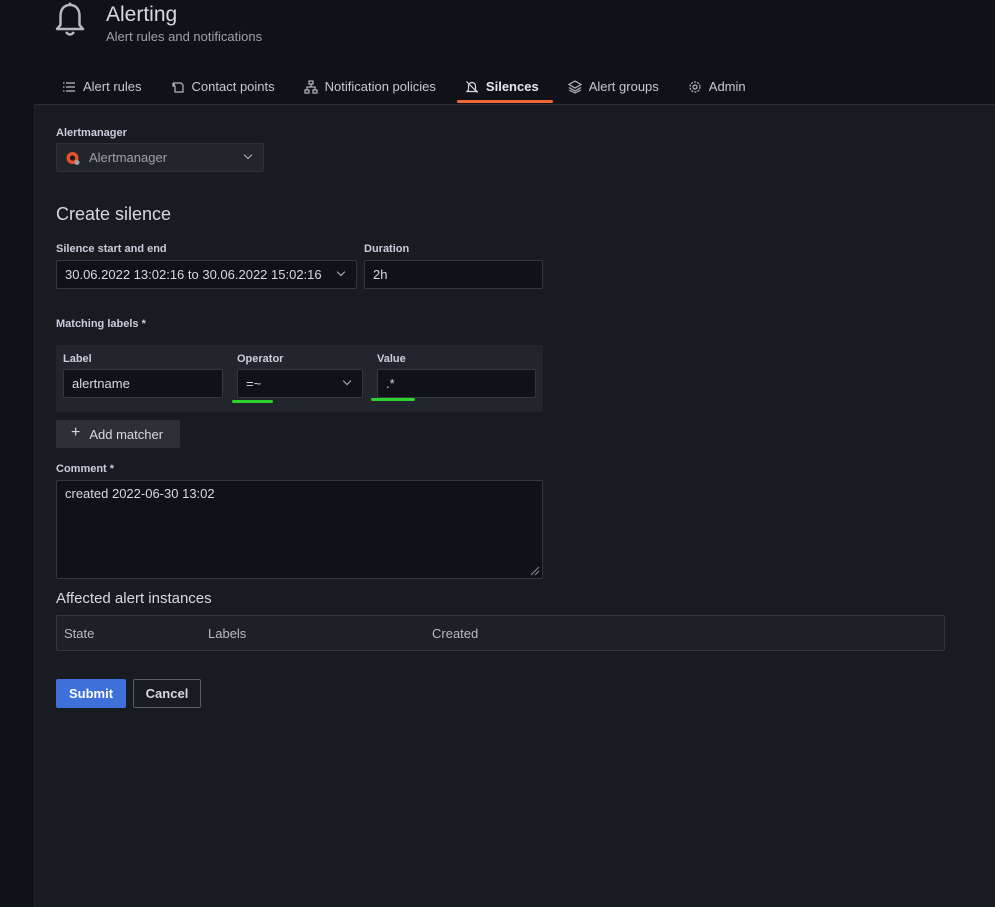  I want to click on matcher-value-value: .*, so click(390, 383).